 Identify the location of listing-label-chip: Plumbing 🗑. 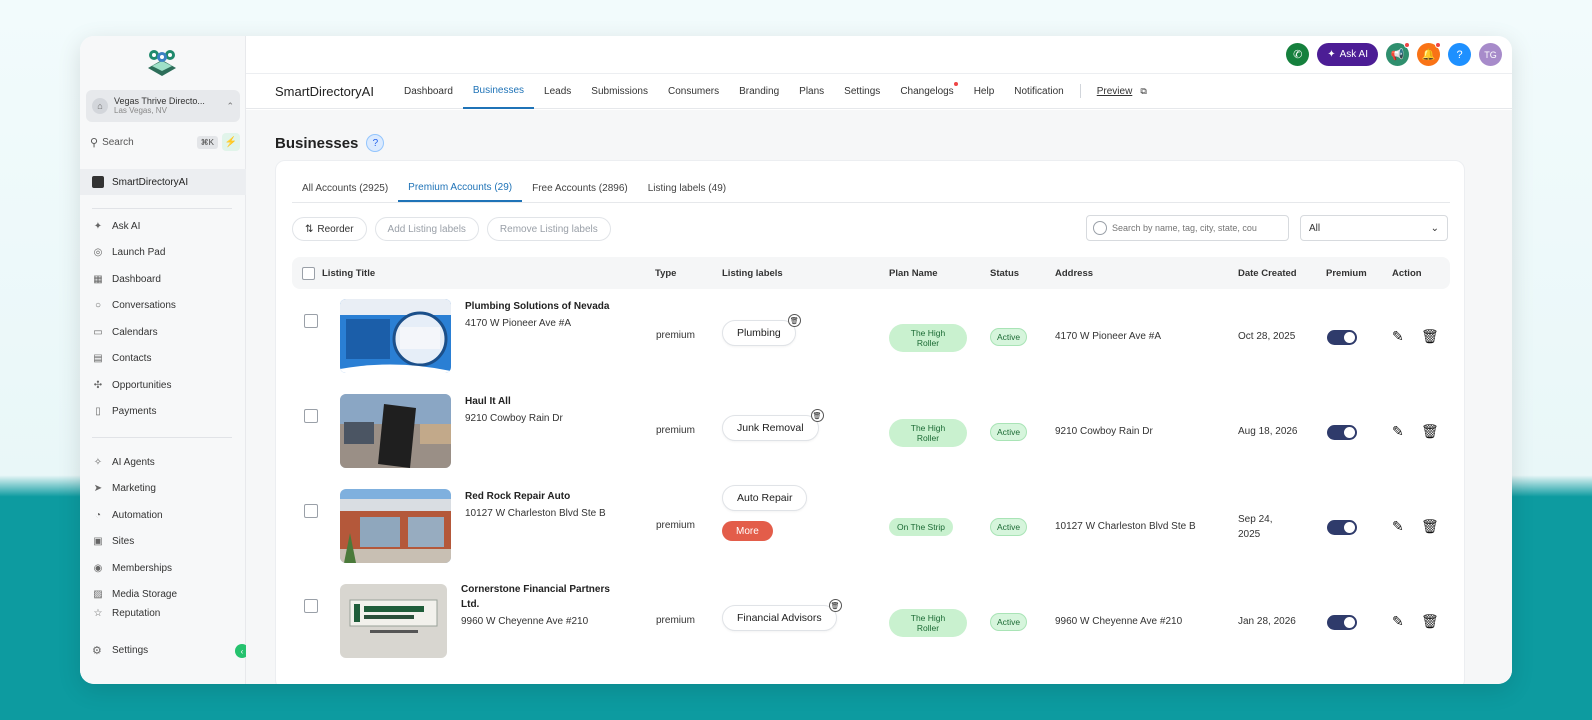
(761, 330).